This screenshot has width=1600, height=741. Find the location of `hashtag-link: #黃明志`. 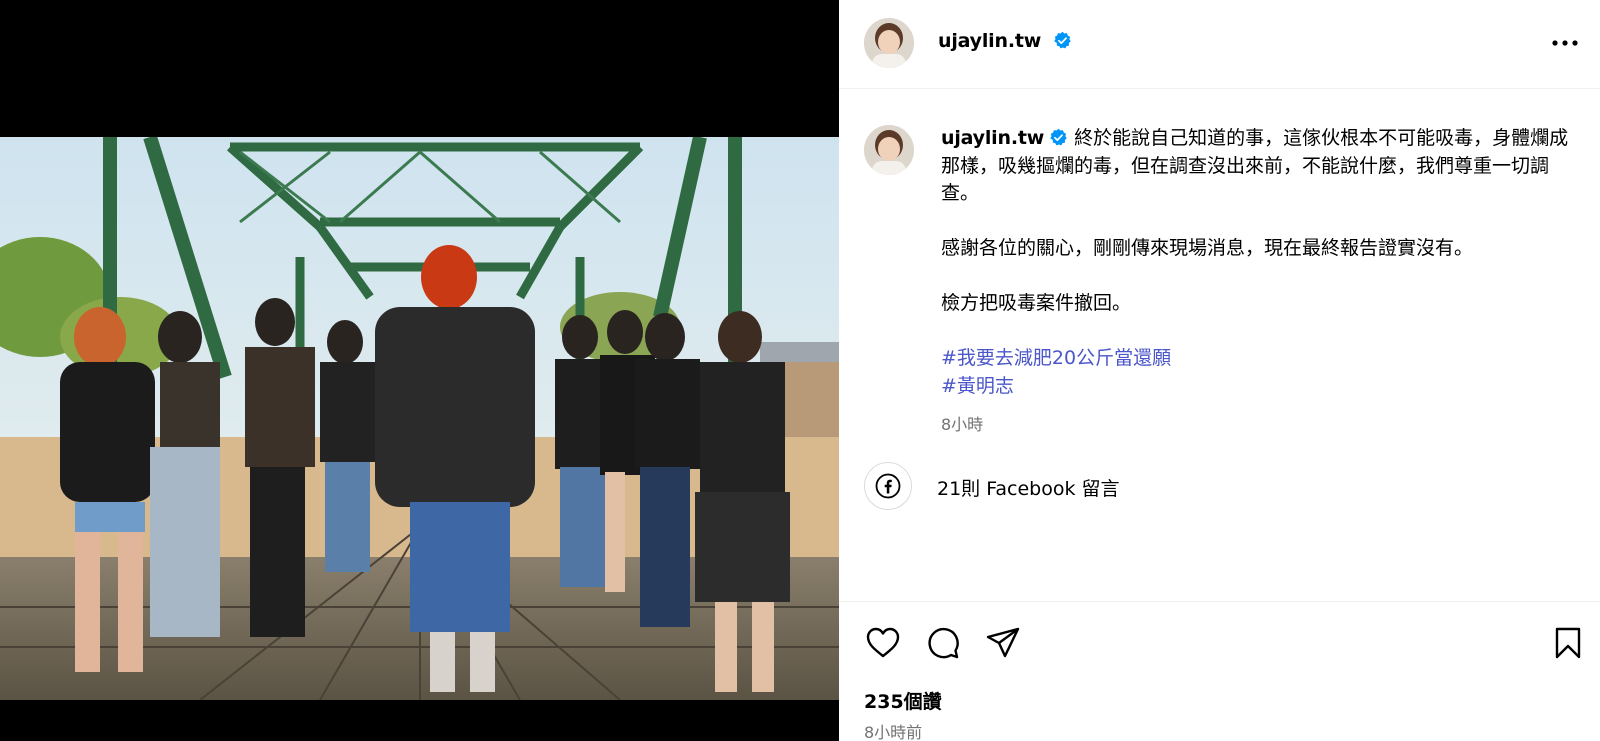

hashtag-link: #黃明志 is located at coordinates (1261, 387).